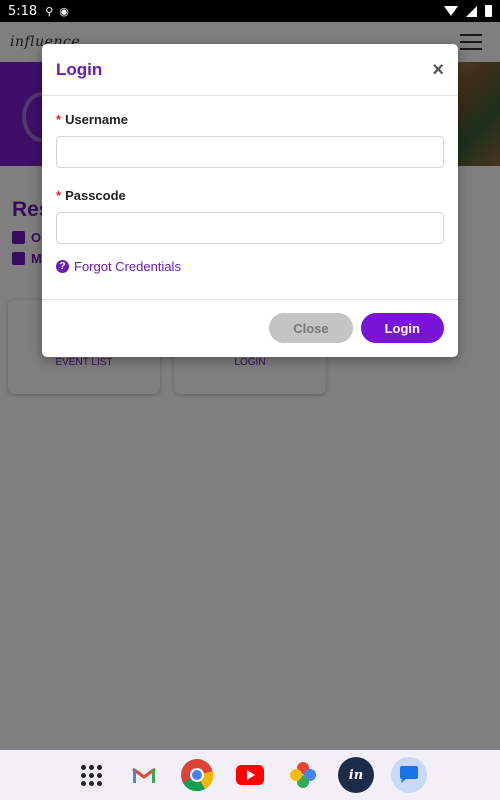  Describe the element at coordinates (250, 328) in the screenshot. I see `modal-footer: Close Login` at that location.